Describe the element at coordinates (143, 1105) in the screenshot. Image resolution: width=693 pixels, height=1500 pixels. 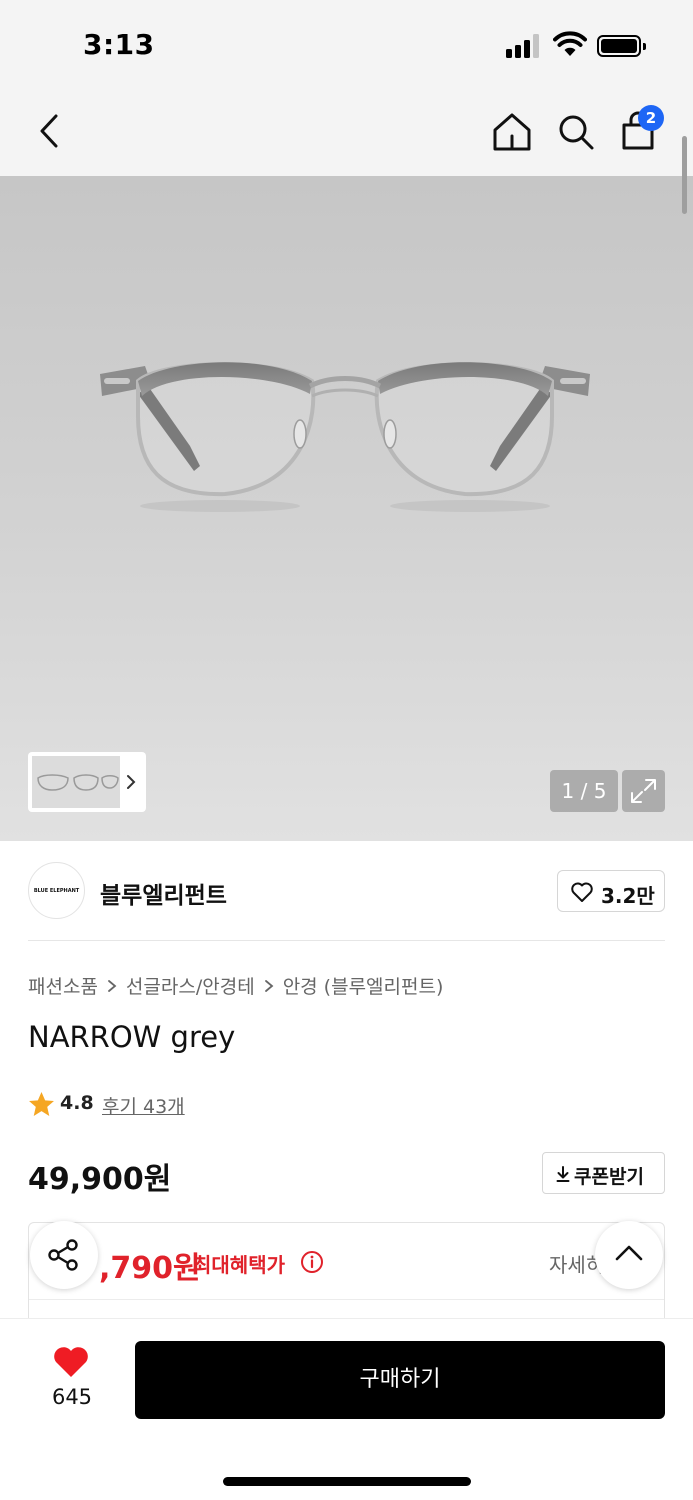
I see `review-link: 후기 43개` at that location.